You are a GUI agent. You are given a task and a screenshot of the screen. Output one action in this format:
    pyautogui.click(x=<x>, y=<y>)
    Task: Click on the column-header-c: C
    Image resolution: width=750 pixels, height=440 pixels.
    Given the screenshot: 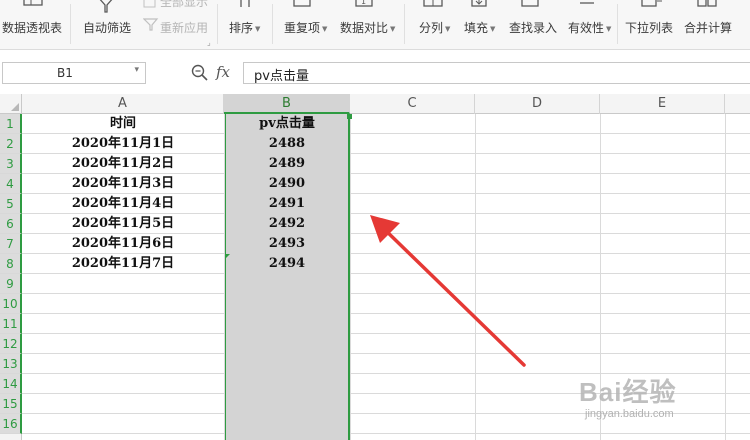 What is the action you would take?
    pyautogui.click(x=412, y=104)
    